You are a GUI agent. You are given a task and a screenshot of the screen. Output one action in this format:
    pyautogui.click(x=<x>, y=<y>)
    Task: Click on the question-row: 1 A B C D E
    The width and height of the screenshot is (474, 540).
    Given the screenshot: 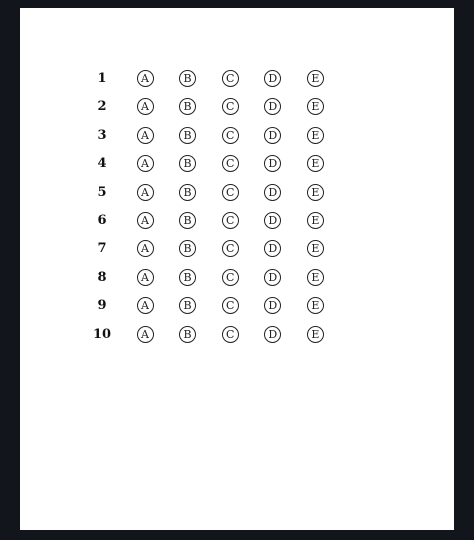 What is the action you would take?
    pyautogui.click(x=237, y=79)
    